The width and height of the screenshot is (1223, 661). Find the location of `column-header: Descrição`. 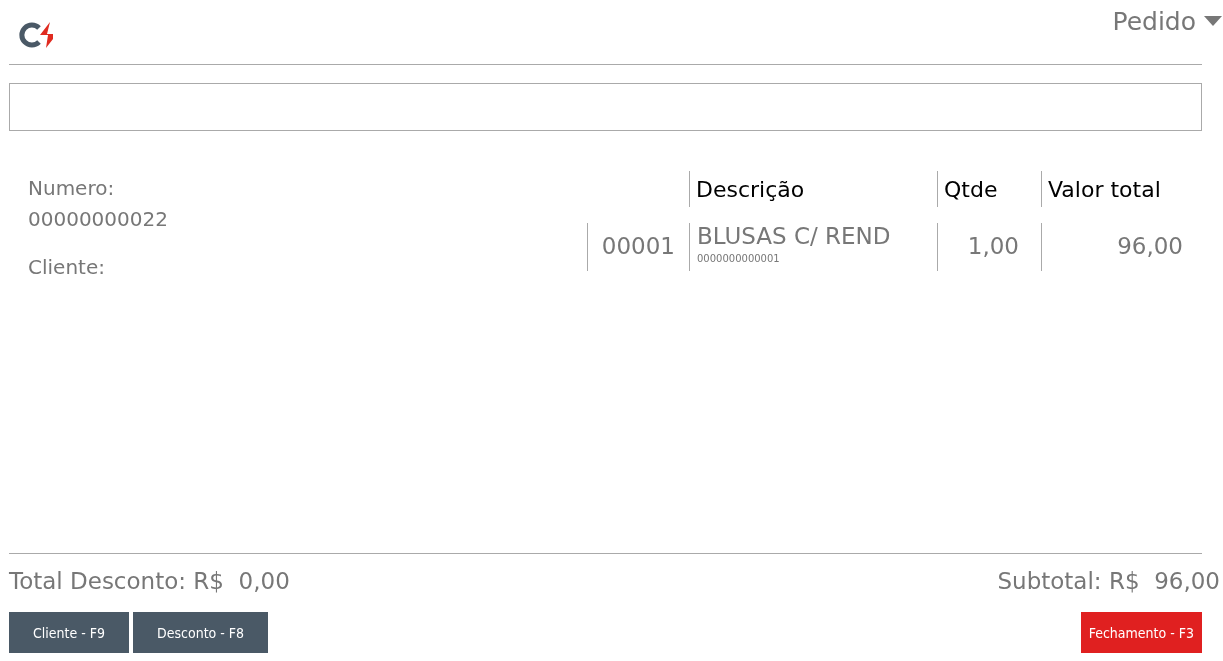

column-header: Descrição is located at coordinates (813, 189).